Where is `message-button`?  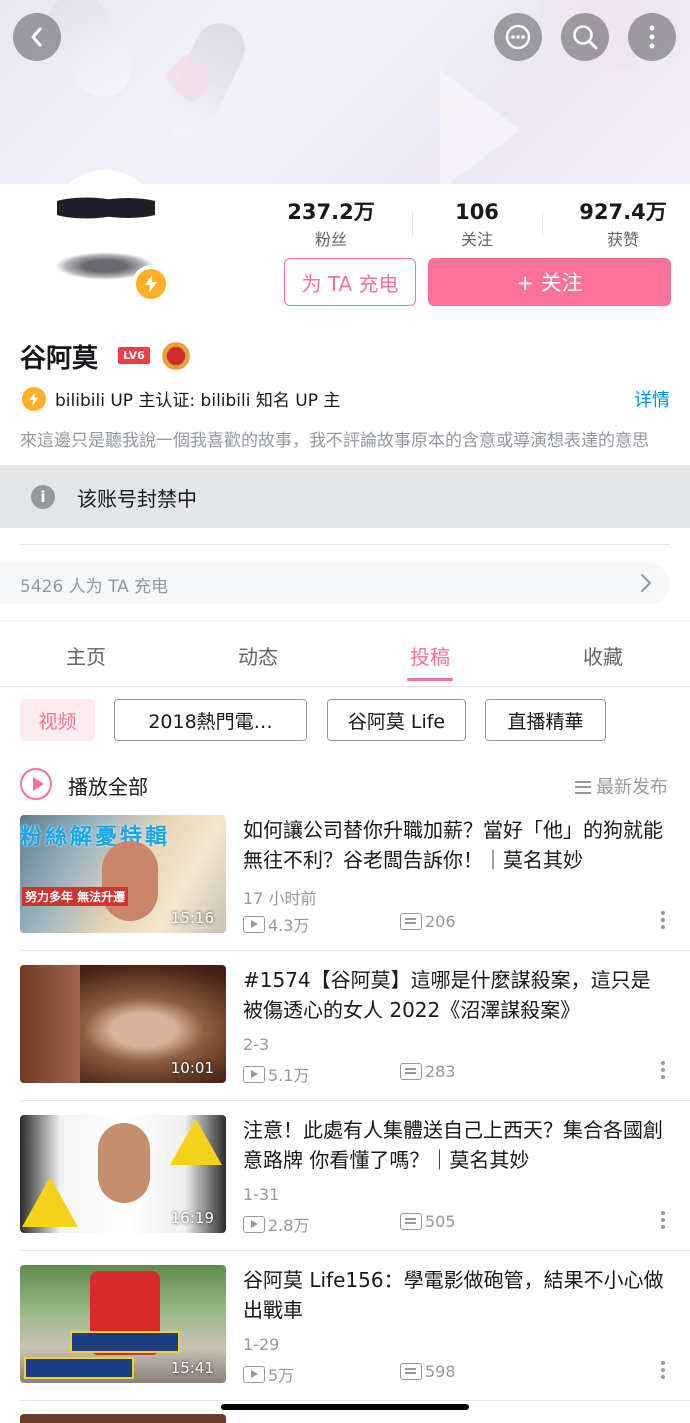 message-button is located at coordinates (518, 37).